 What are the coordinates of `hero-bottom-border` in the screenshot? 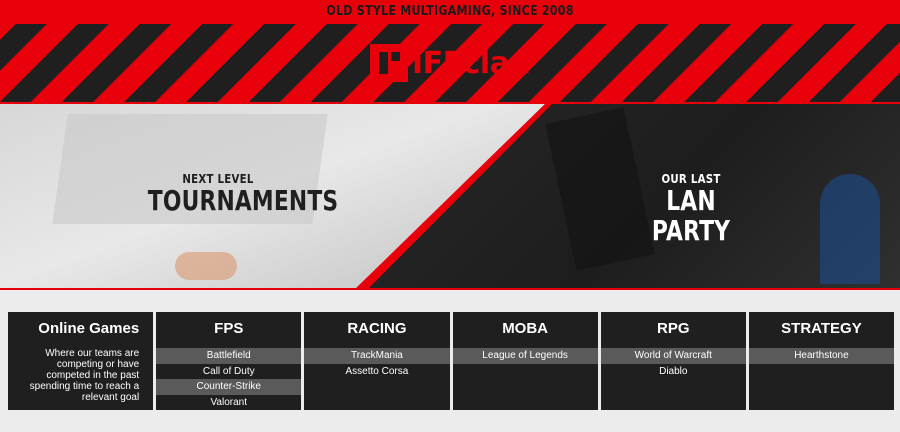 It's located at (450, 289).